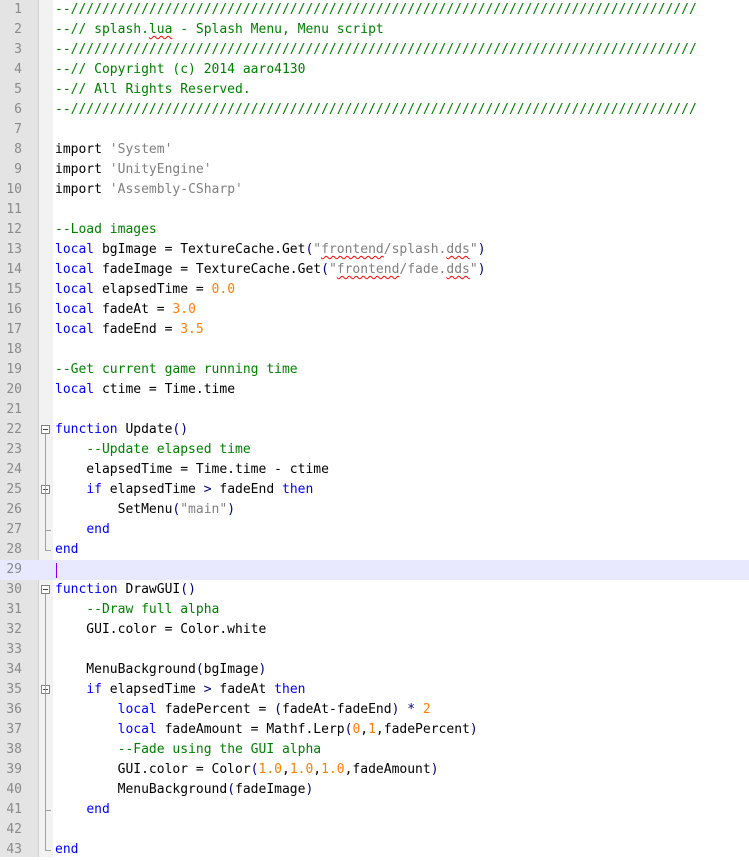 The height and width of the screenshot is (860, 749). Describe the element at coordinates (374, 790) in the screenshot. I see `code-line: 40 MenuBackground(fadeImage)` at that location.